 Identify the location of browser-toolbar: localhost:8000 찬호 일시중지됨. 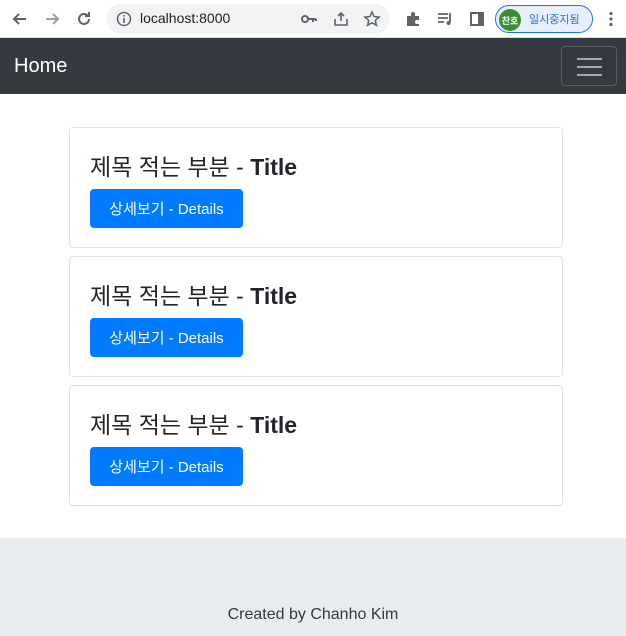
(313, 19).